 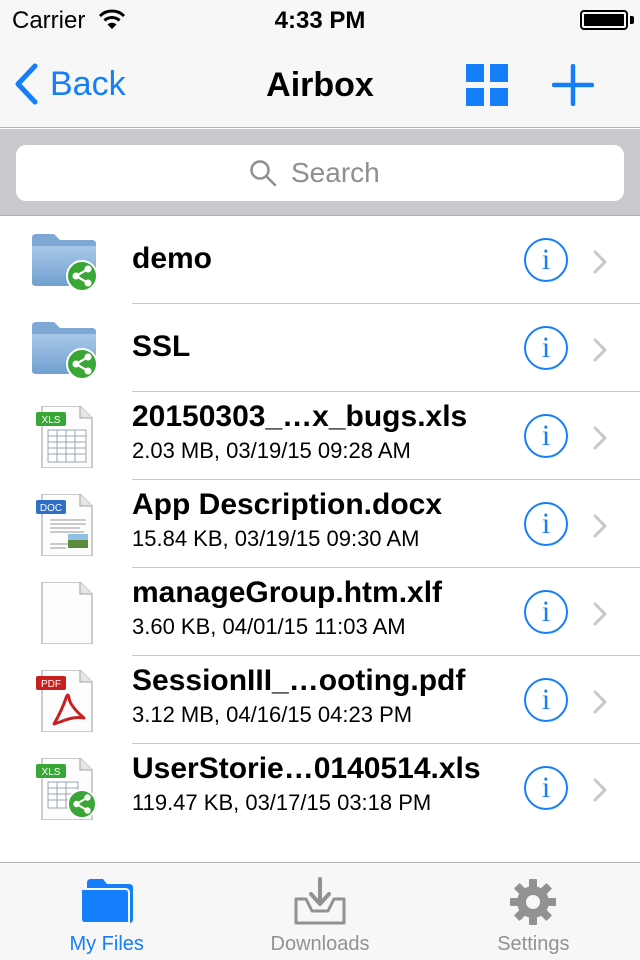 What do you see at coordinates (106, 944) in the screenshot?
I see `tab-label: My Files` at bounding box center [106, 944].